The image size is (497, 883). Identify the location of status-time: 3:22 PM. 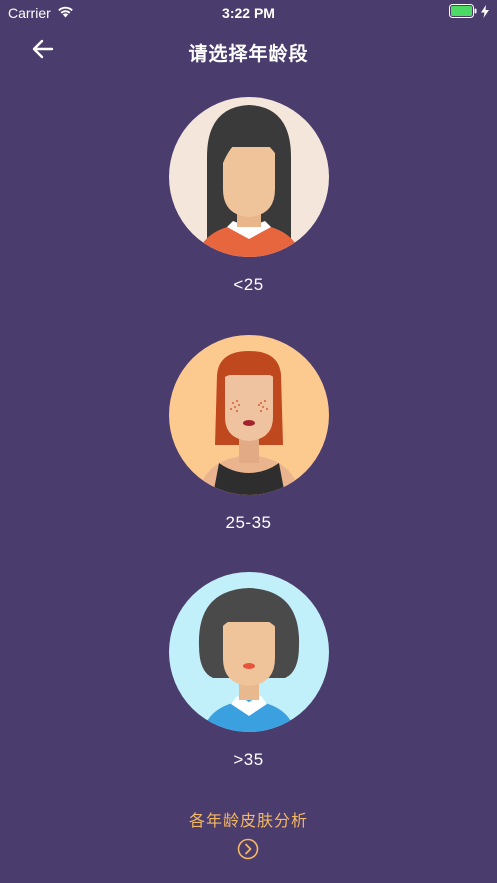
(248, 13).